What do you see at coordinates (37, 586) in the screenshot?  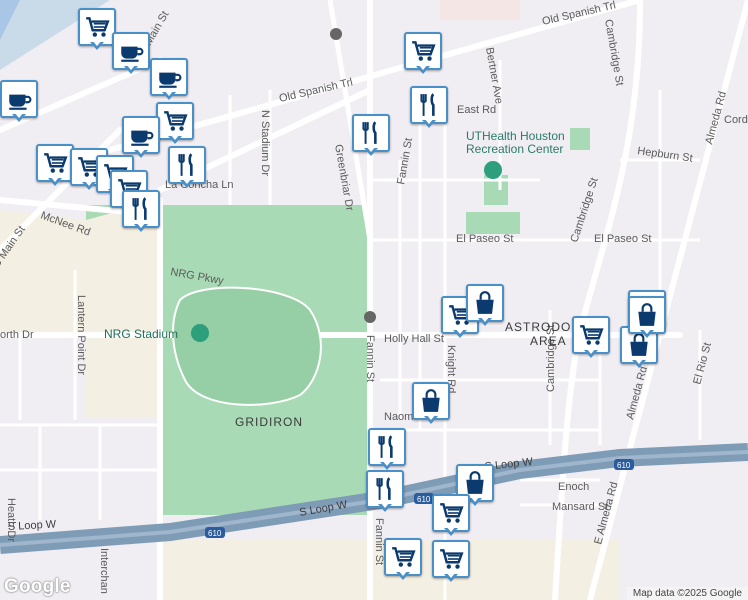 I see `google-logo: Google` at bounding box center [37, 586].